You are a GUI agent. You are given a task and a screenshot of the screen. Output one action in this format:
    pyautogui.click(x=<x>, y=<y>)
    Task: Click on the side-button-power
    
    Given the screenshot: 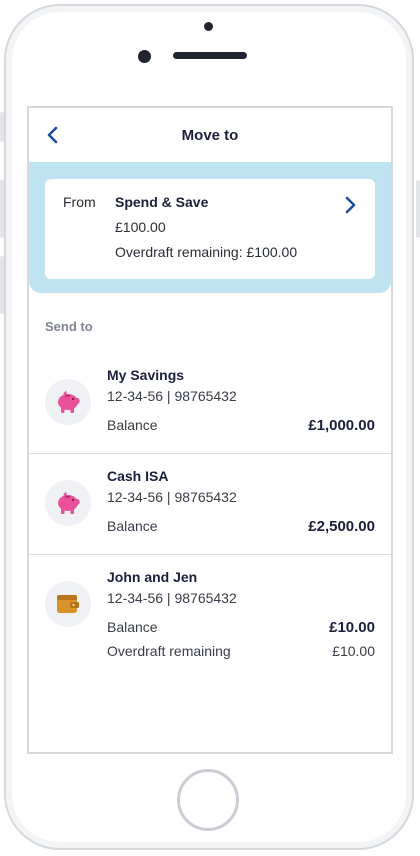 What is the action you would take?
    pyautogui.click(x=418, y=209)
    